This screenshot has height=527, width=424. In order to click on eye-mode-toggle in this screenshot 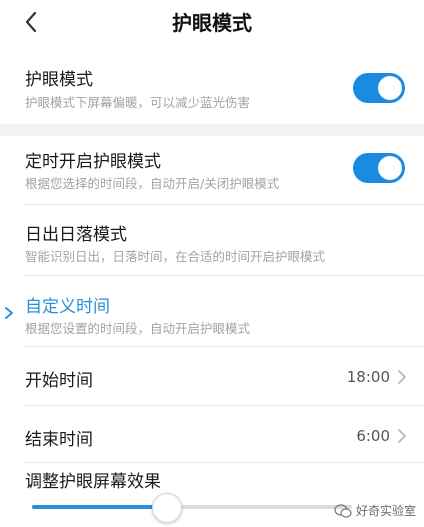, I will do `click(379, 88)`.